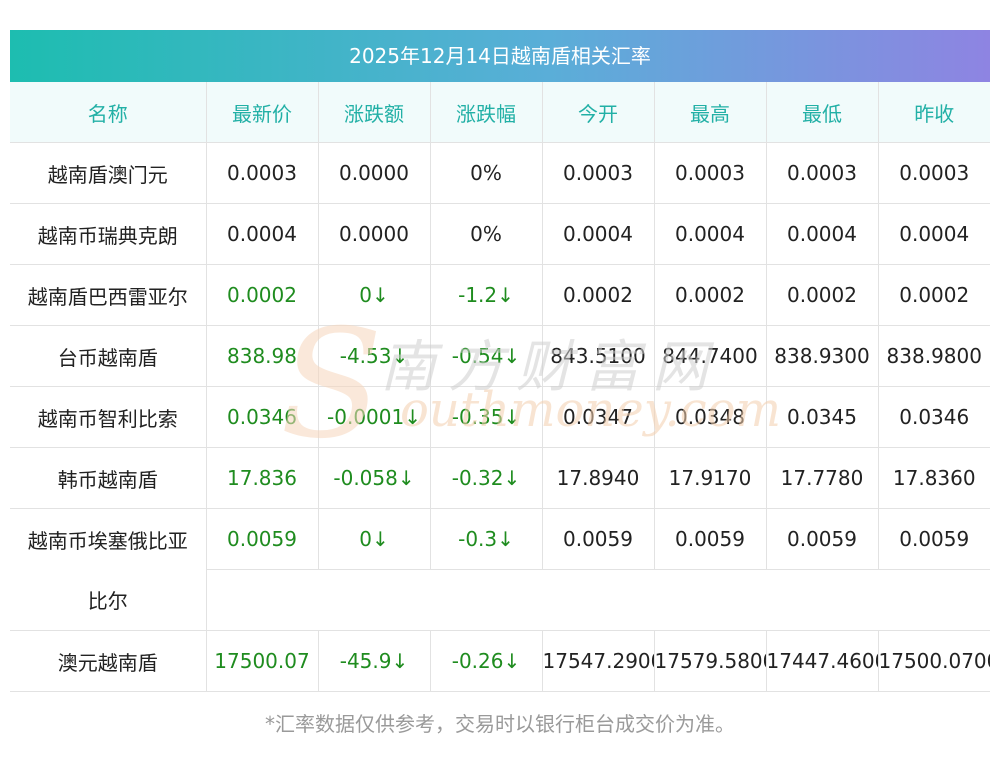 This screenshot has width=1000, height=757. I want to click on row-pct: -0.3↓, so click(486, 539).